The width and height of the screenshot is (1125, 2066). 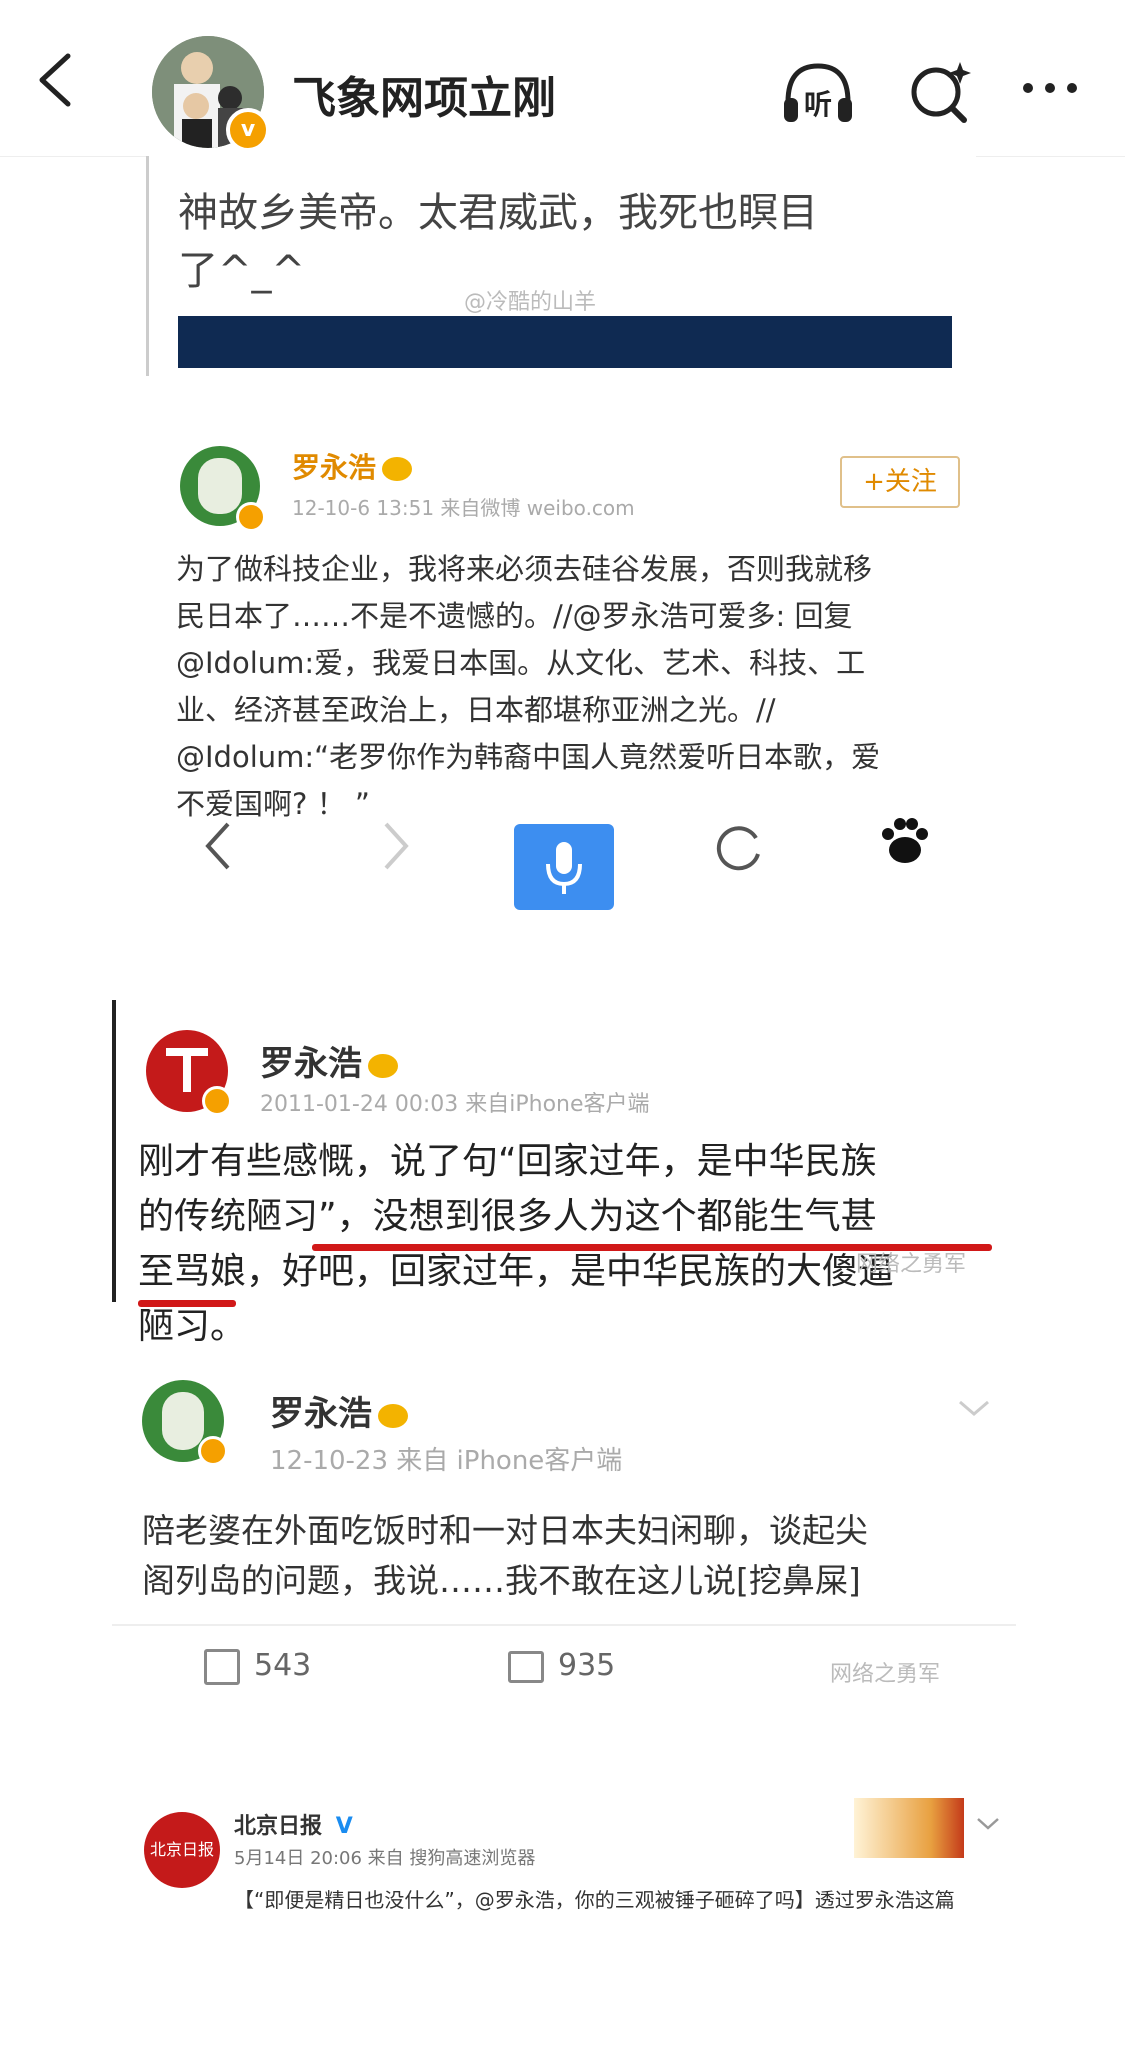 What do you see at coordinates (507, 1161) in the screenshot?
I see `text-line: 刚才有些感慨，说了句“回家过年，是中华民族` at bounding box center [507, 1161].